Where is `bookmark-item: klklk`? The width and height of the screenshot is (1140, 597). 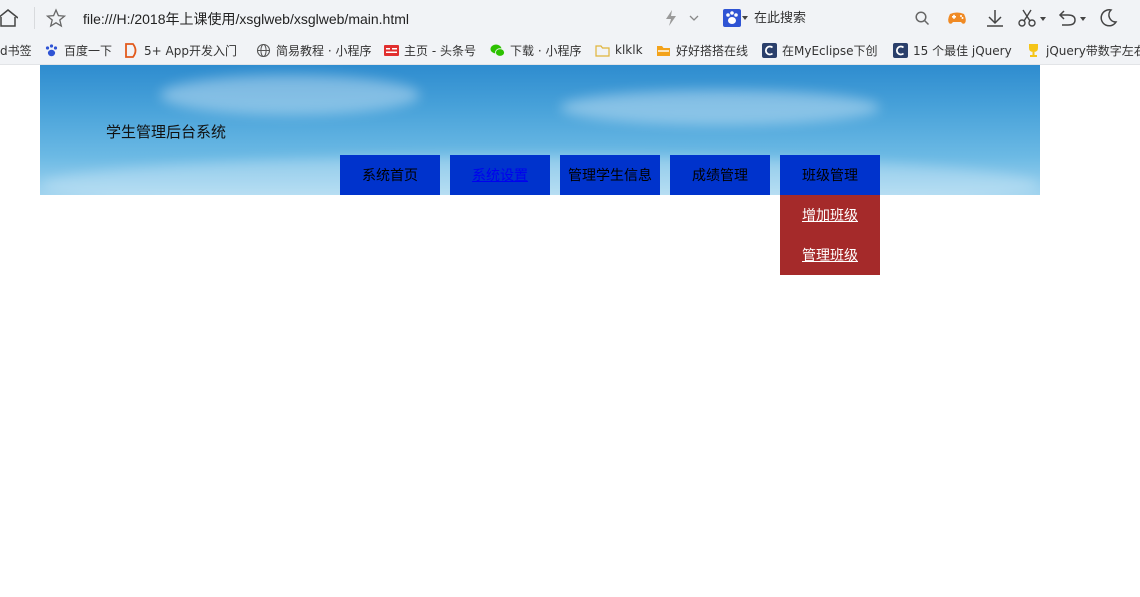 bookmark-item: klklk is located at coordinates (623, 50).